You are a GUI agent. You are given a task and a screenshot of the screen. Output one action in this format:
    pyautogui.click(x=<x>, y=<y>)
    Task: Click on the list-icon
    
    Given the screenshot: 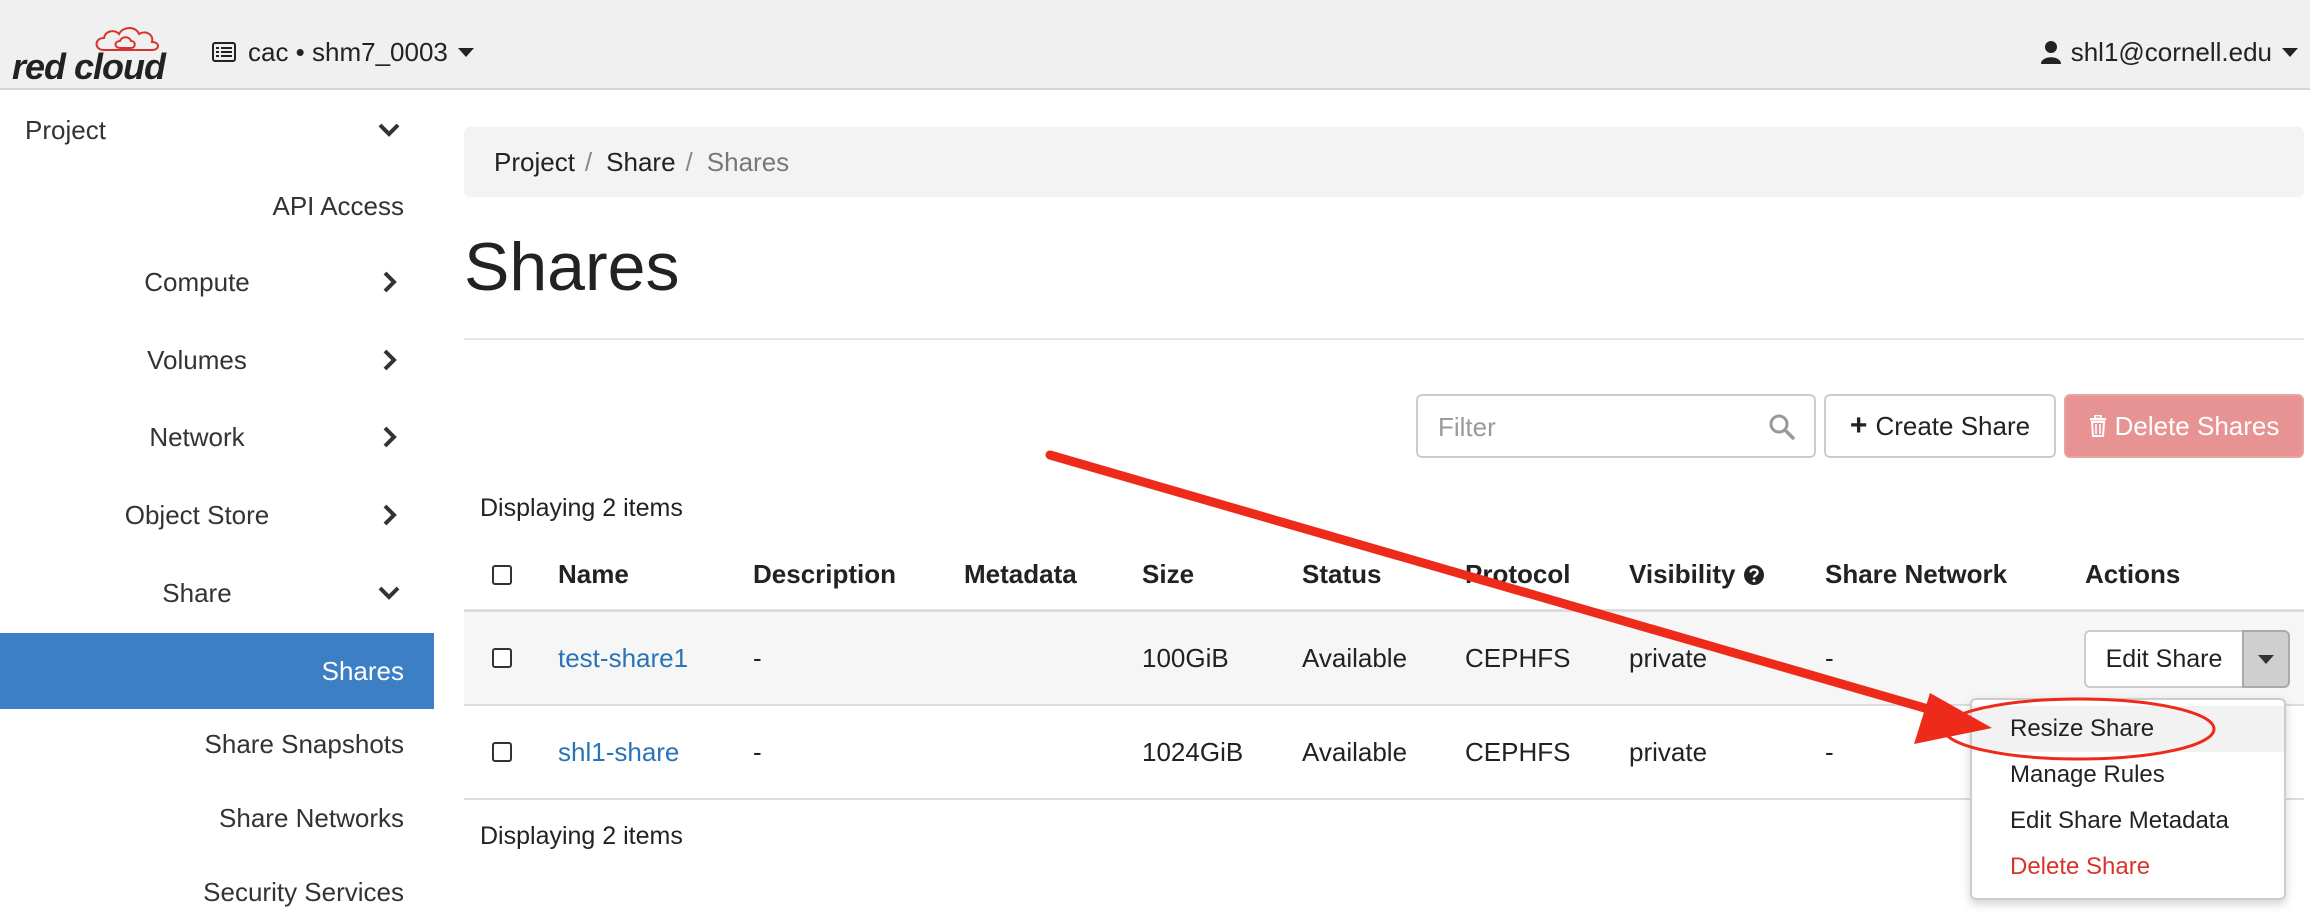 What is the action you would take?
    pyautogui.click(x=224, y=52)
    